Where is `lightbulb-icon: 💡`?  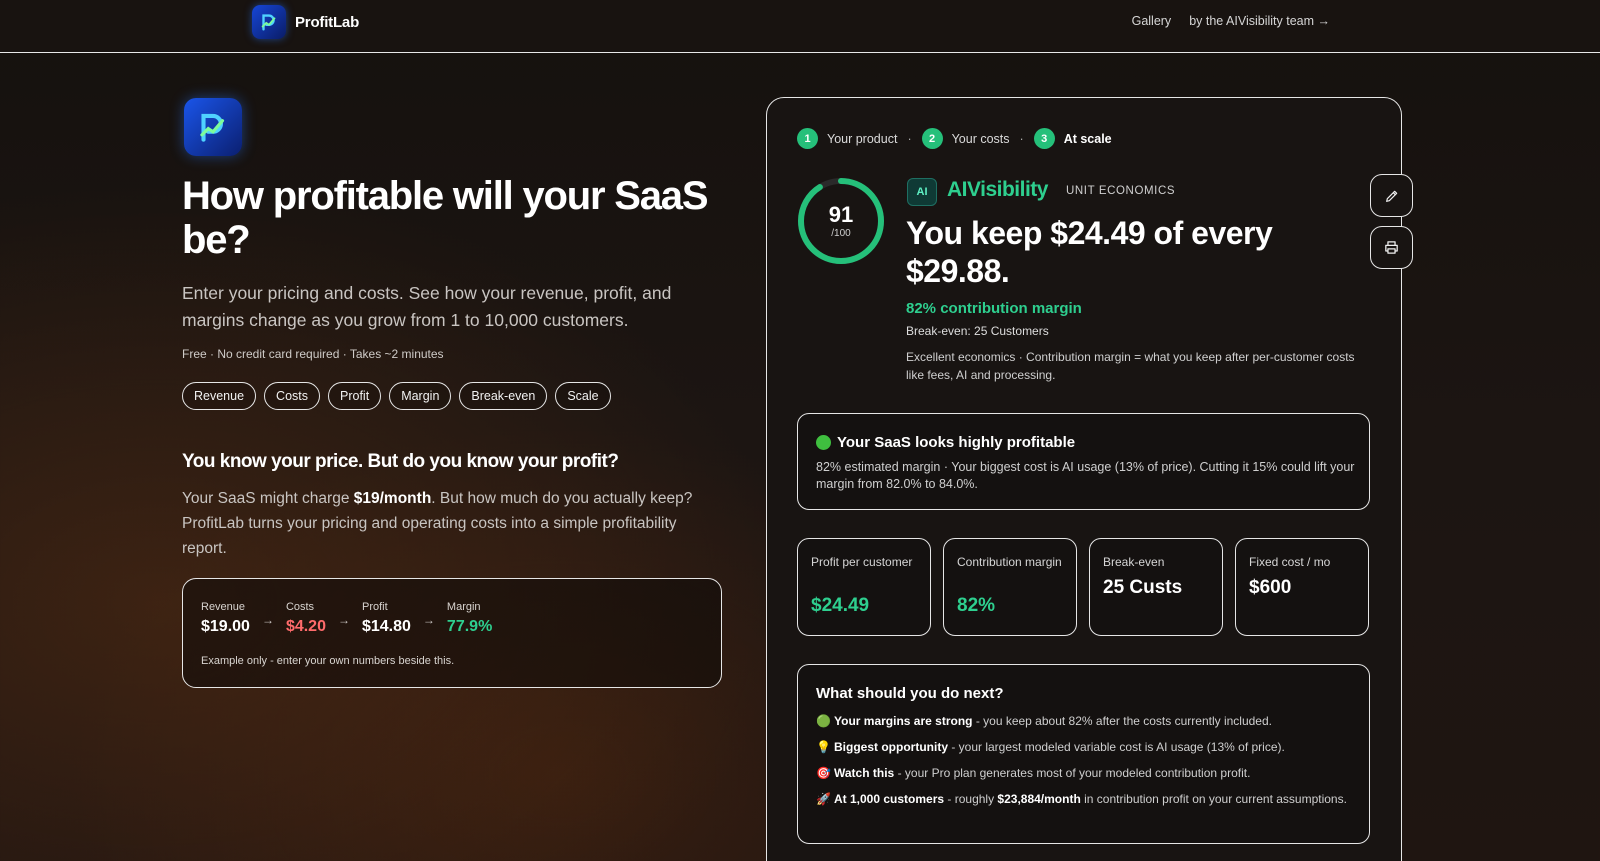
lightbulb-icon: 💡 is located at coordinates (823, 747).